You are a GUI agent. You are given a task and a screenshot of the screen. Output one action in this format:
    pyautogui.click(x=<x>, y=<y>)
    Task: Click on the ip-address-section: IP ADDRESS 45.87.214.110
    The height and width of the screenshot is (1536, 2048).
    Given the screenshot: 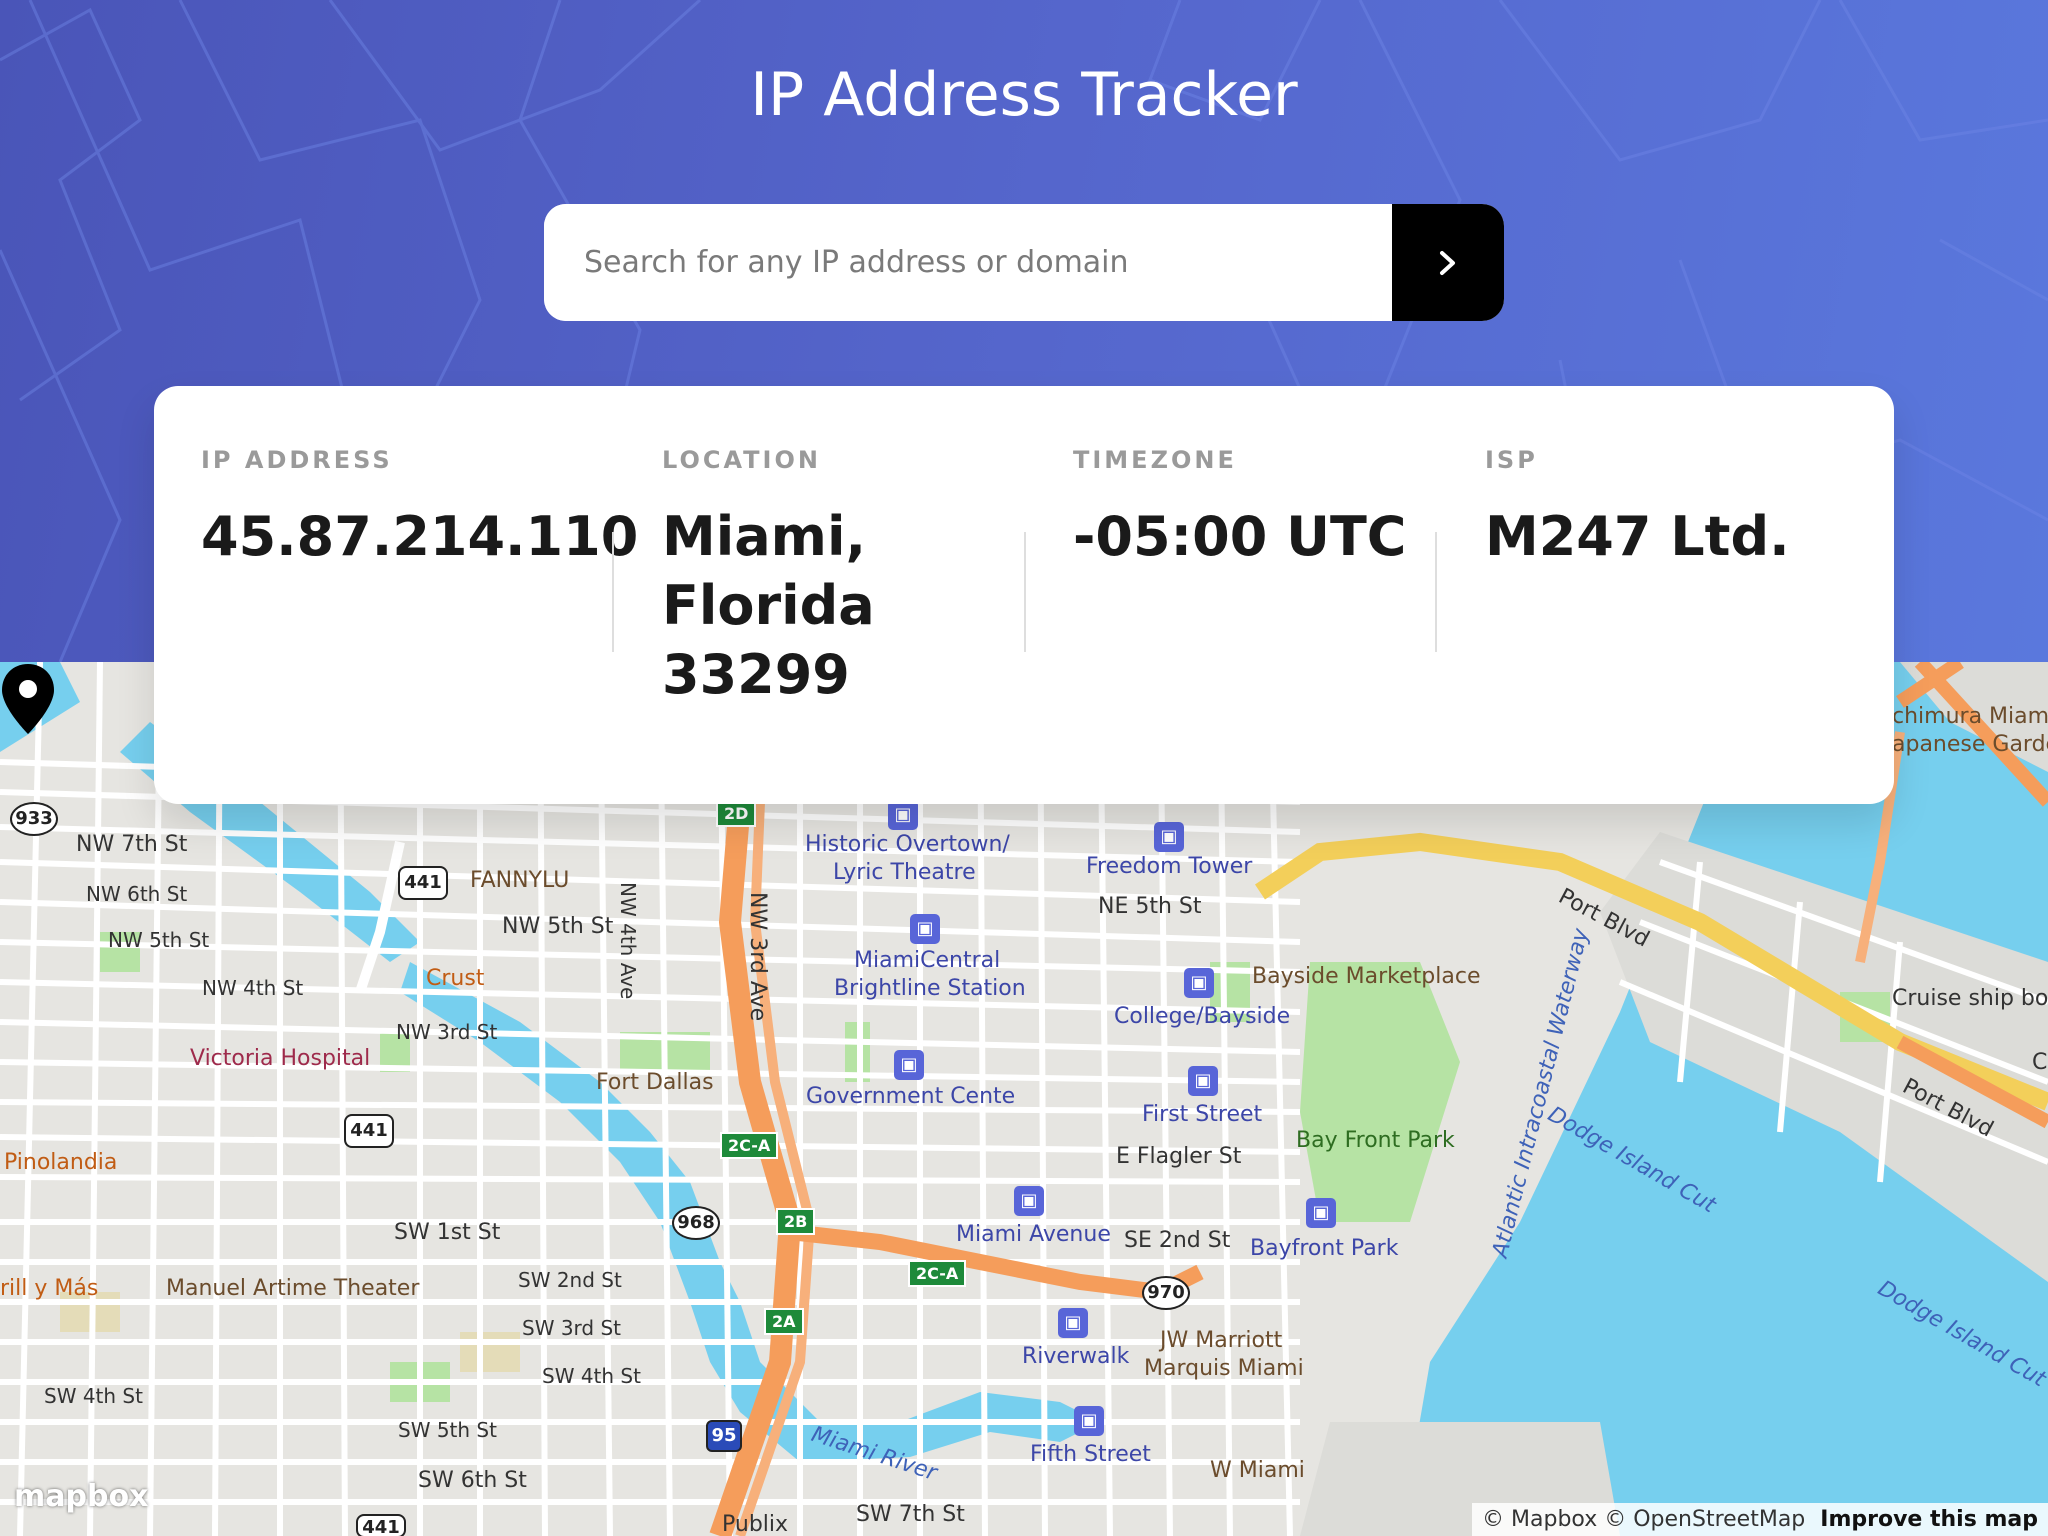 What is the action you would take?
    pyautogui.click(x=419, y=508)
    